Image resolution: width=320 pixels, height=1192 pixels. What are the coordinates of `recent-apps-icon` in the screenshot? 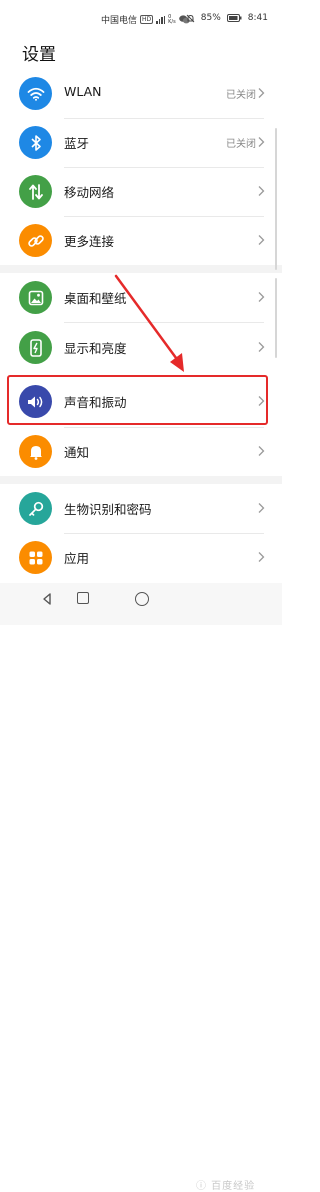 It's located at (83, 598).